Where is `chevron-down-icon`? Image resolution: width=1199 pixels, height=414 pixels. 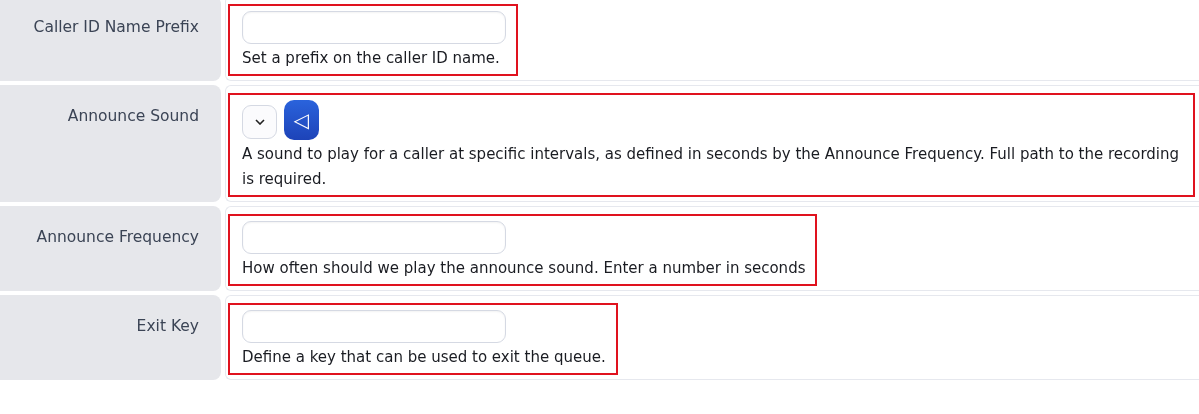
chevron-down-icon is located at coordinates (259, 122).